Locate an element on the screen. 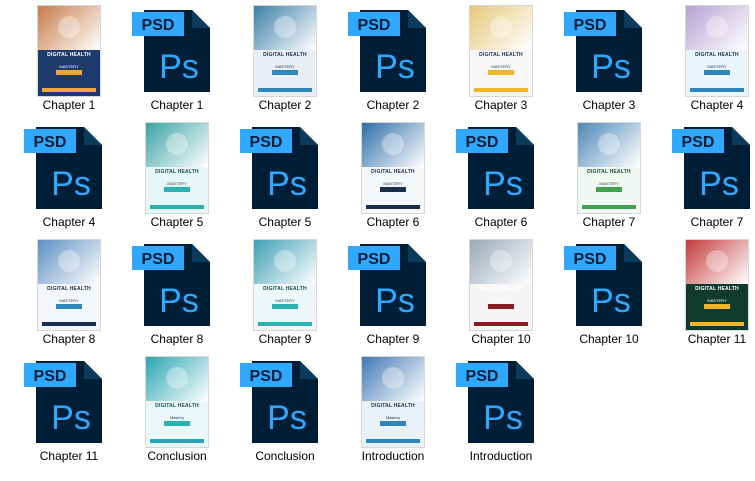  file-name-label: Chapter 8 is located at coordinates (177, 339).